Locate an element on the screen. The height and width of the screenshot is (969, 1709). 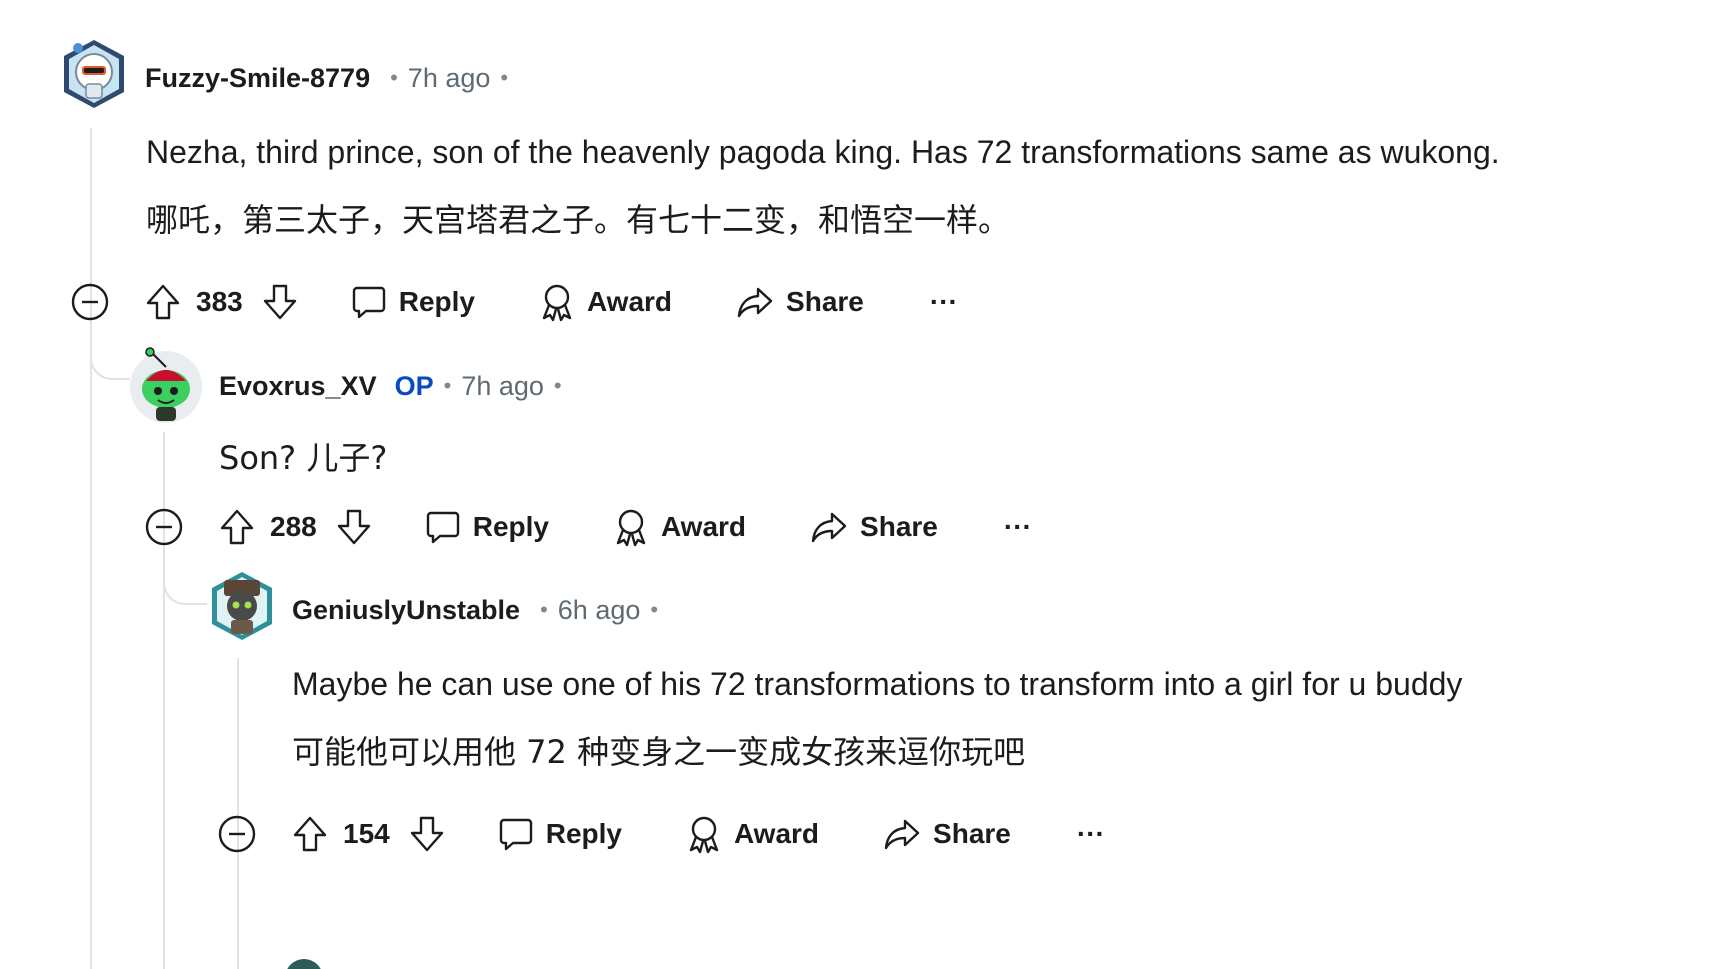
vote-score: 383 is located at coordinates (219, 301).